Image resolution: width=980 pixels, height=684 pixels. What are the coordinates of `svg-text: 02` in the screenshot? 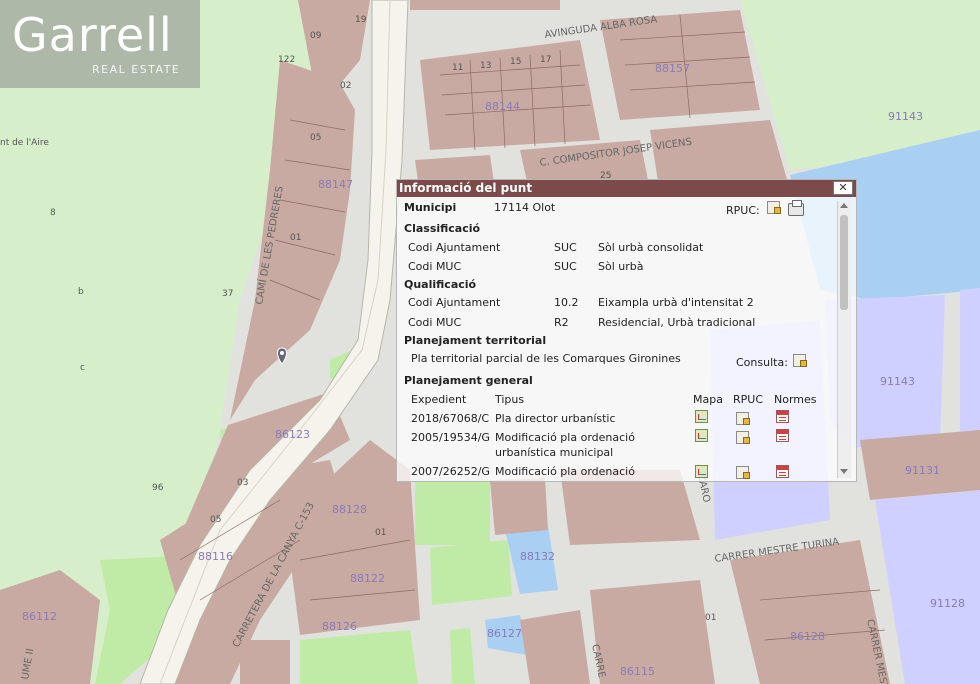 It's located at (345, 86).